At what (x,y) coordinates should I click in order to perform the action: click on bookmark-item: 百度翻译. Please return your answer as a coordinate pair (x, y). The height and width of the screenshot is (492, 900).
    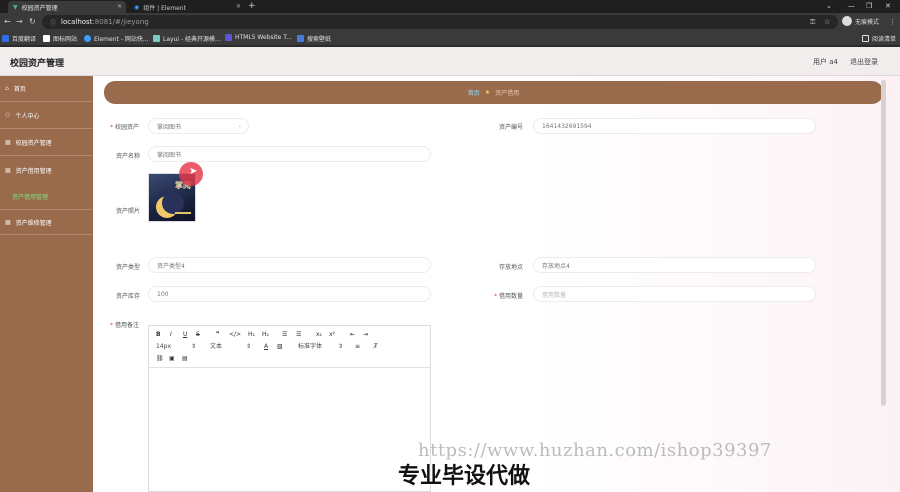
    Looking at the image, I should click on (19, 38).